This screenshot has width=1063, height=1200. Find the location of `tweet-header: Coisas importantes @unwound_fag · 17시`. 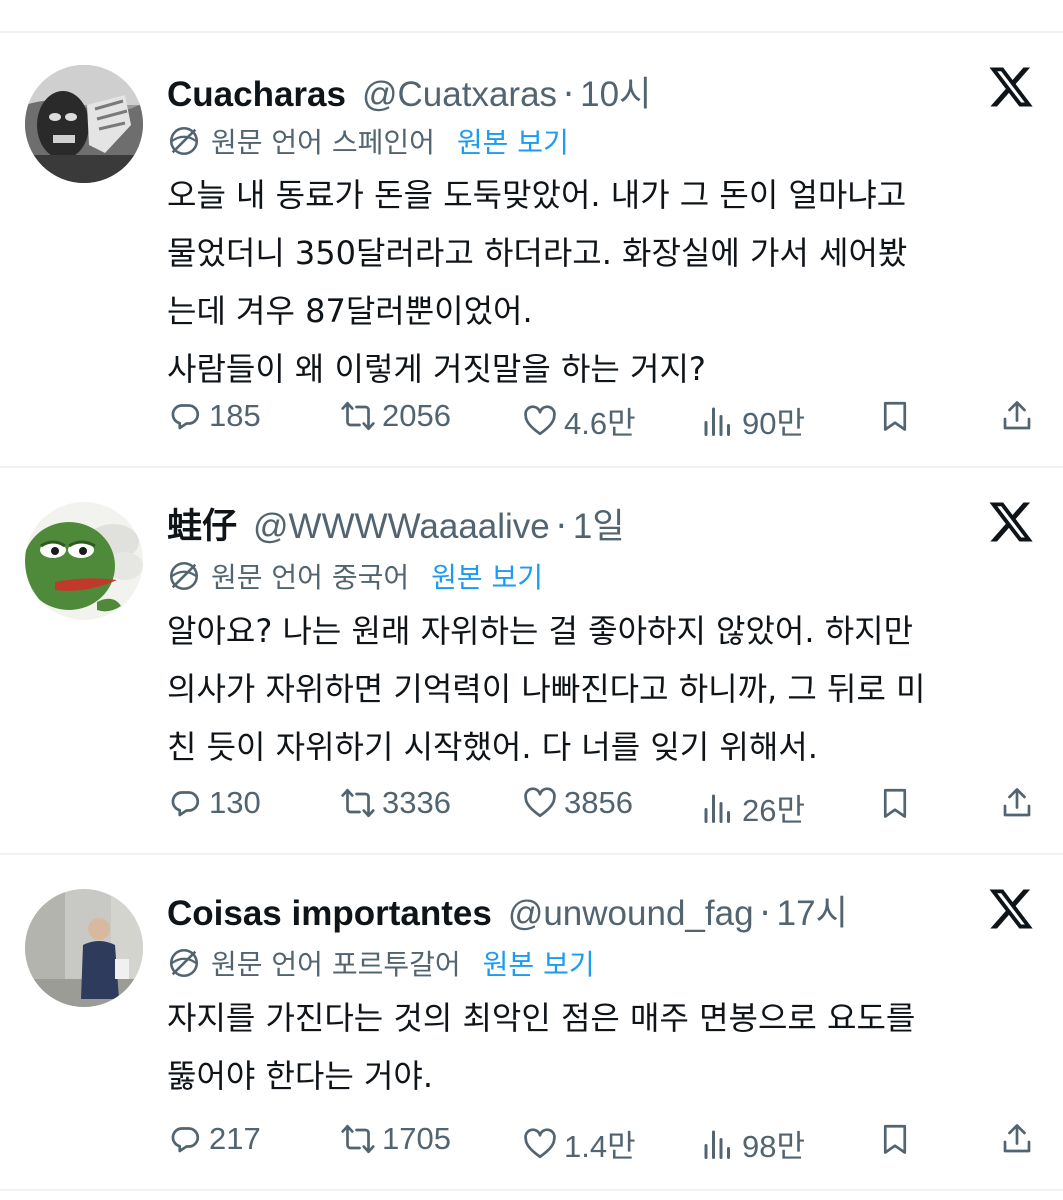

tweet-header: Coisas importantes @unwound_fag · 17시 is located at coordinates (507, 910).